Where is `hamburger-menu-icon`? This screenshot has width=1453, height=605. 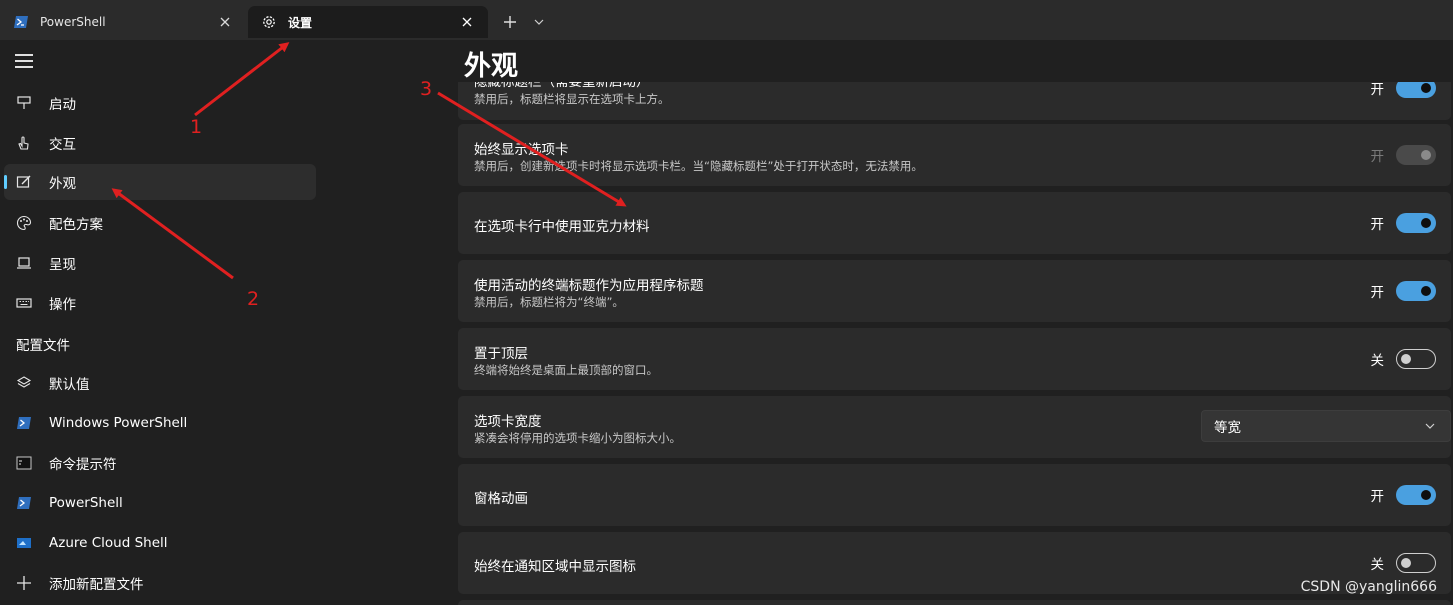 hamburger-menu-icon is located at coordinates (24, 62).